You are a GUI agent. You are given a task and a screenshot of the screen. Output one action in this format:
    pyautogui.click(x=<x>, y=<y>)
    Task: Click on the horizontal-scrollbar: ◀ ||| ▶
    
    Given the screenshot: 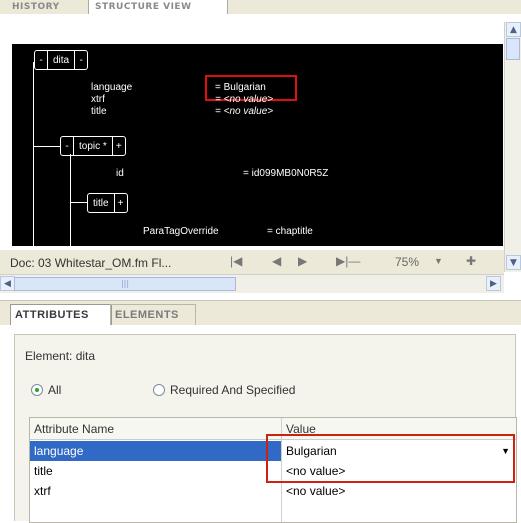 What is the action you would take?
    pyautogui.click(x=252, y=283)
    